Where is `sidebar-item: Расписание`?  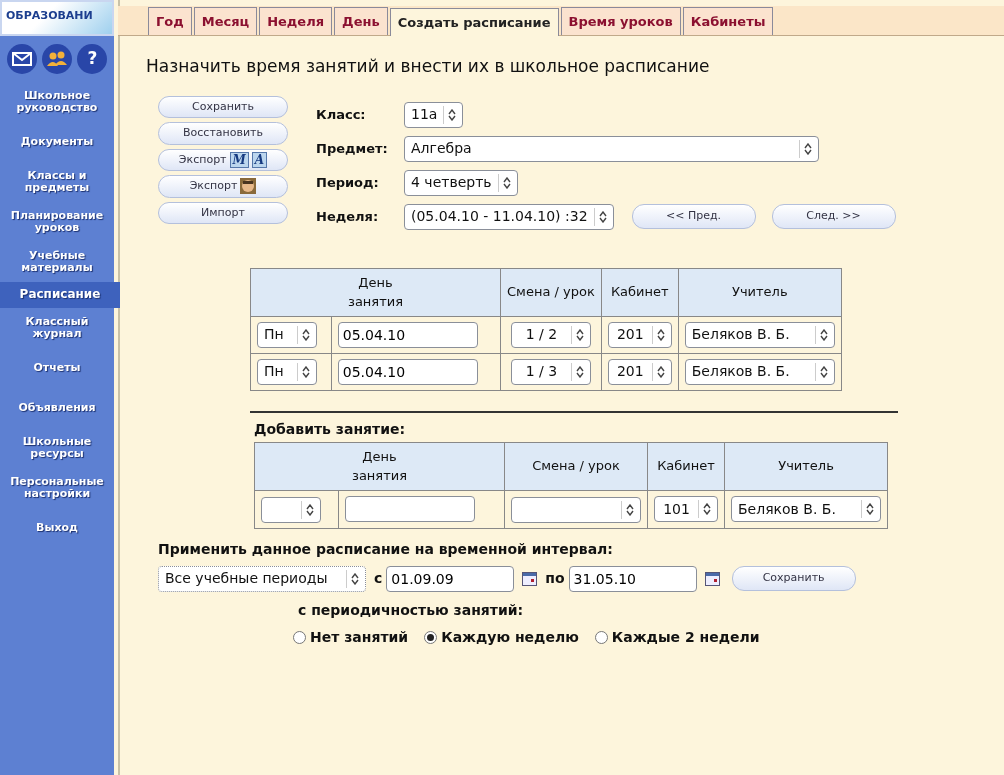
sidebar-item: Расписание is located at coordinates (60, 295).